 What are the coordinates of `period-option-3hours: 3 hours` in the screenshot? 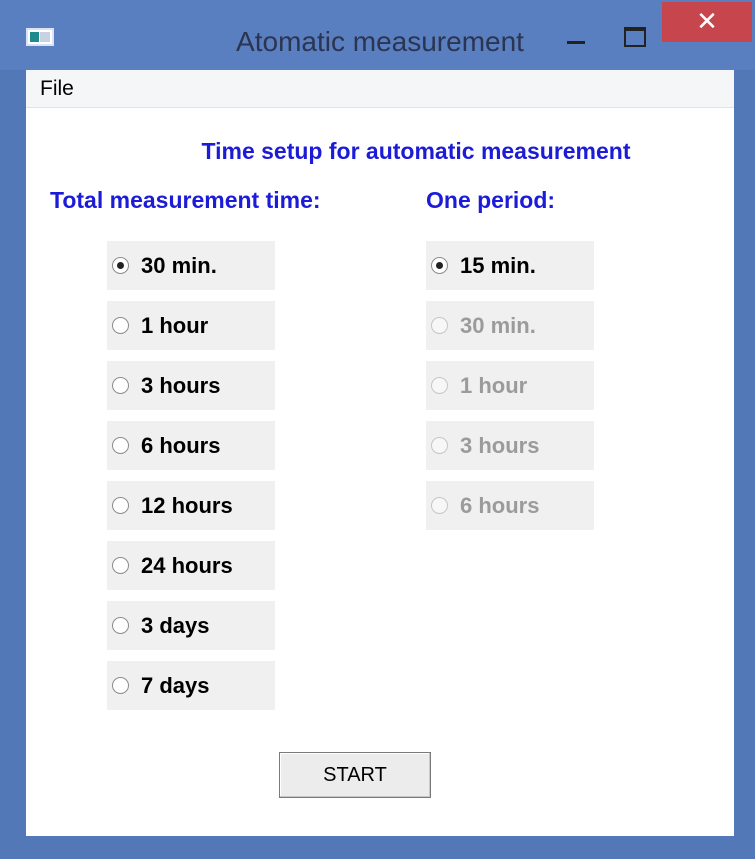 It's located at (510, 445).